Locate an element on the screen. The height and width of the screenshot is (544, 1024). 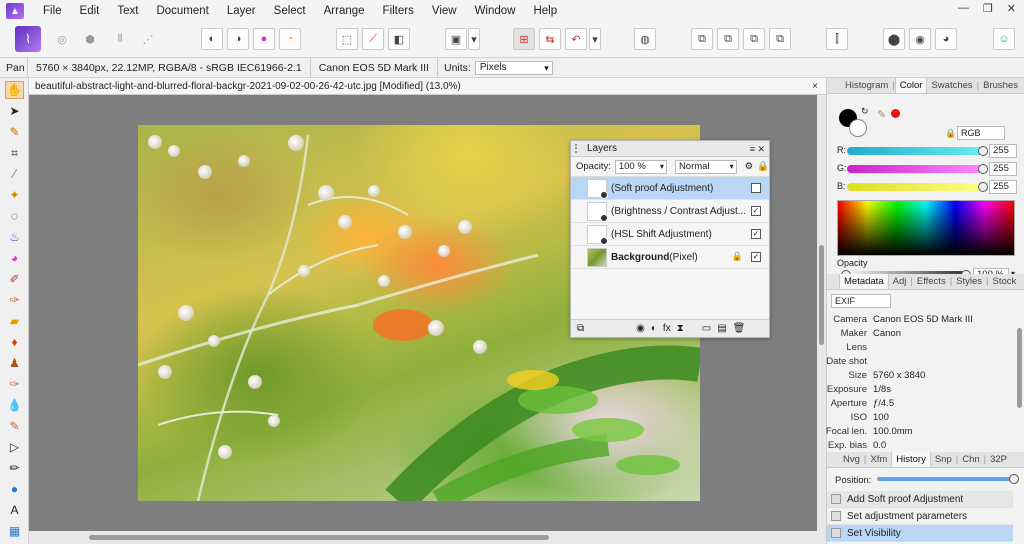
layer-row: (Soft proof Adjustment) is located at coordinates (670, 188).